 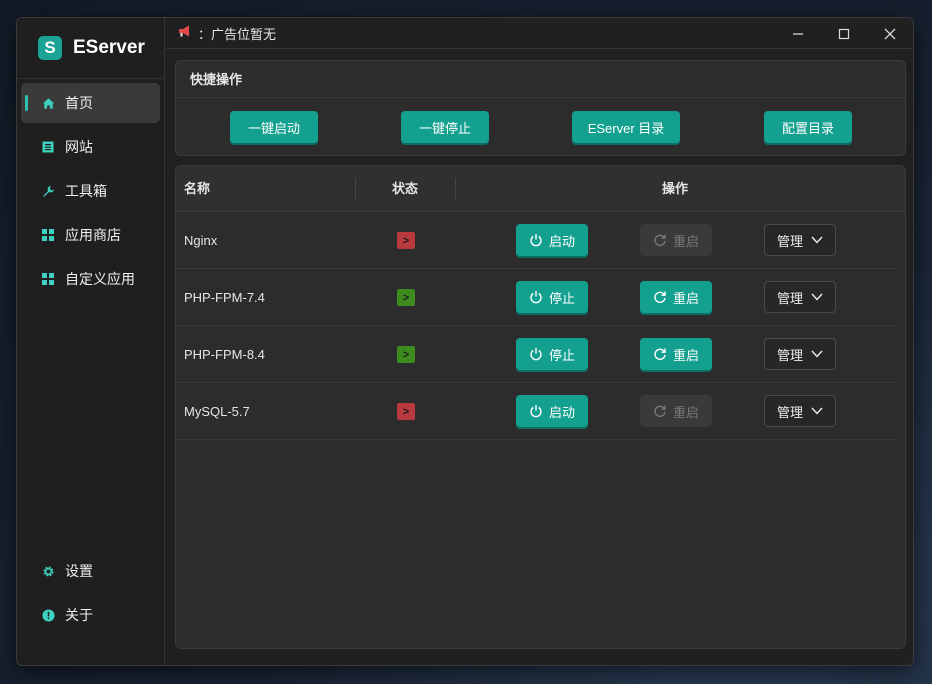 I want to click on maximize-icon, so click(x=844, y=33).